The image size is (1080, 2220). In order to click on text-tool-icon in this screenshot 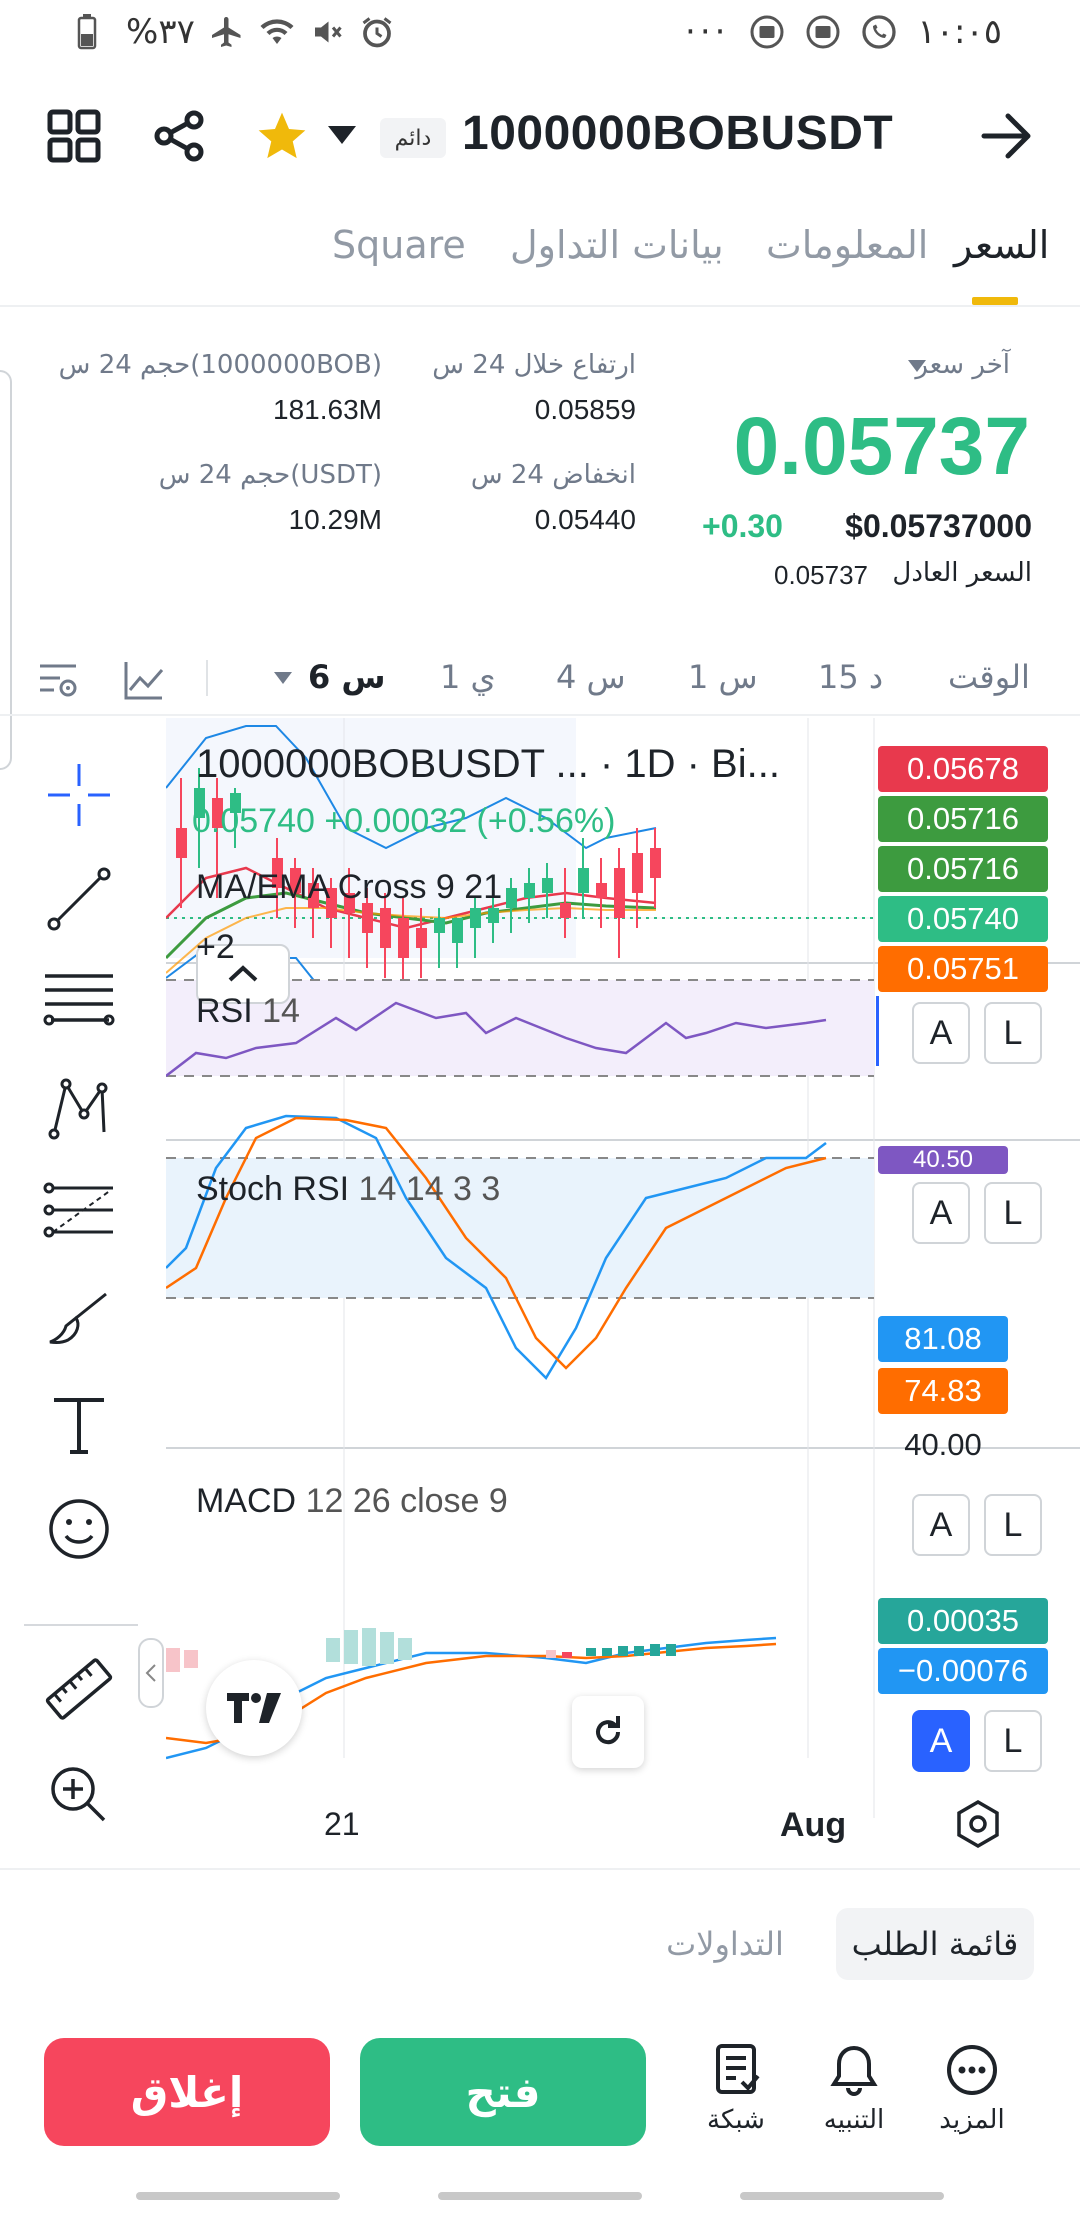, I will do `click(79, 1425)`.